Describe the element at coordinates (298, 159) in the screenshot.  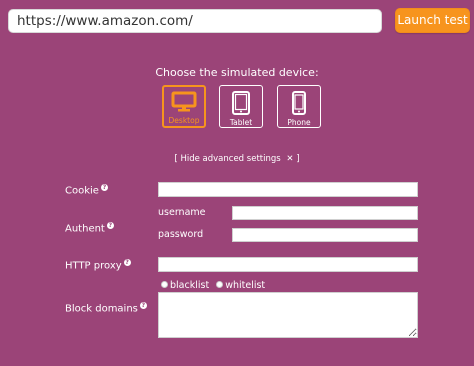
I see `bracket-close: ]` at that location.